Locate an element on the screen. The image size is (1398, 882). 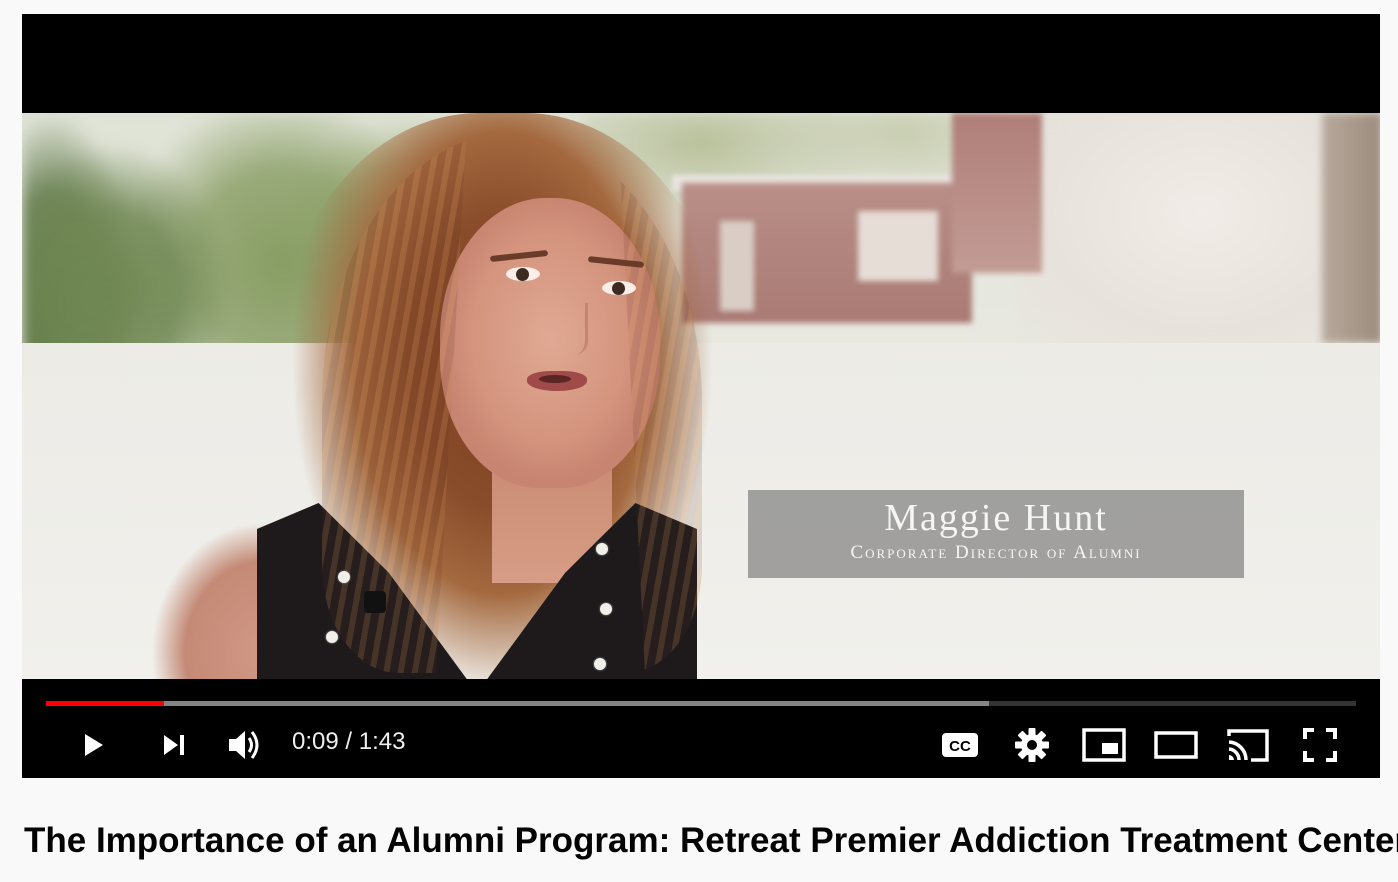
miniplayer-button is located at coordinates (1104, 745).